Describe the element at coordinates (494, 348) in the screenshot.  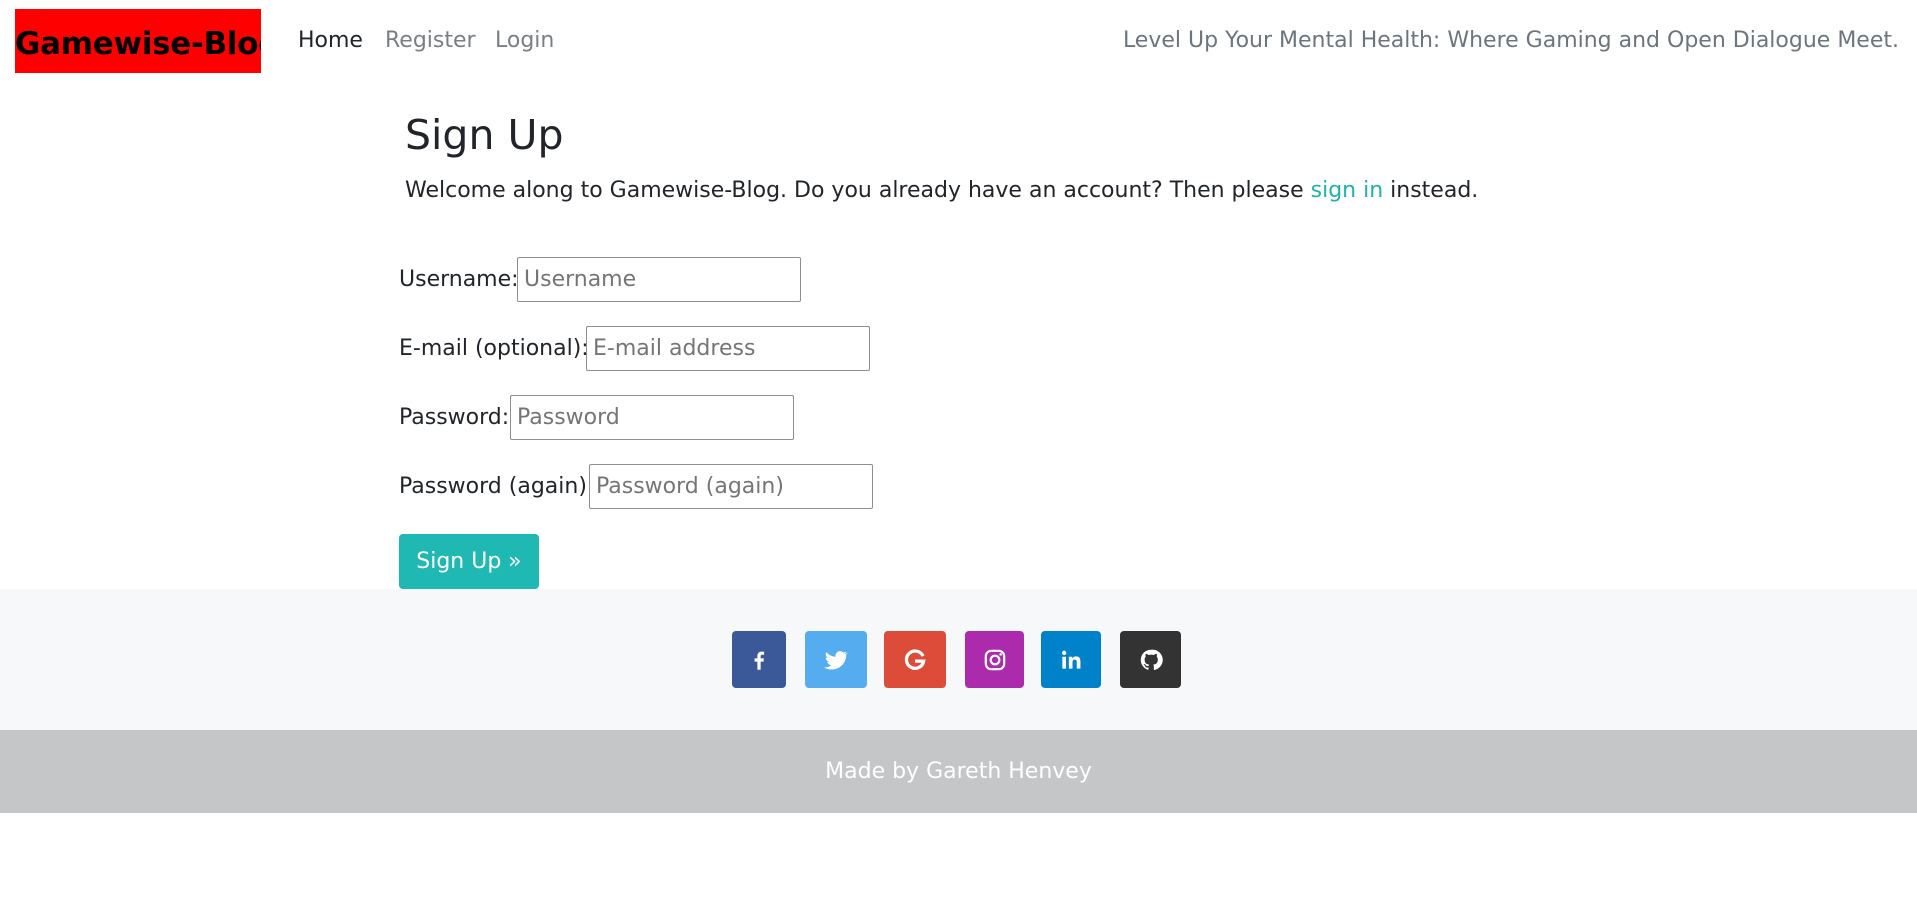
I see `email-label: E-mail (optional):` at that location.